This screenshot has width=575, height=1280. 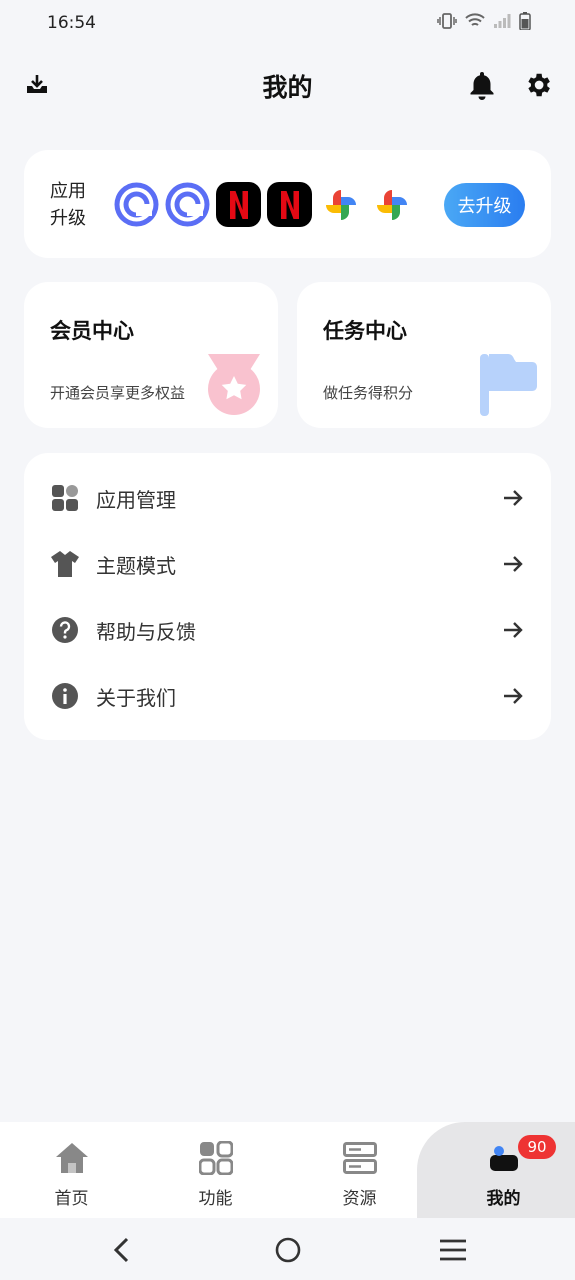 What do you see at coordinates (484, 205) in the screenshot?
I see `upgrade-button: 去升级` at bounding box center [484, 205].